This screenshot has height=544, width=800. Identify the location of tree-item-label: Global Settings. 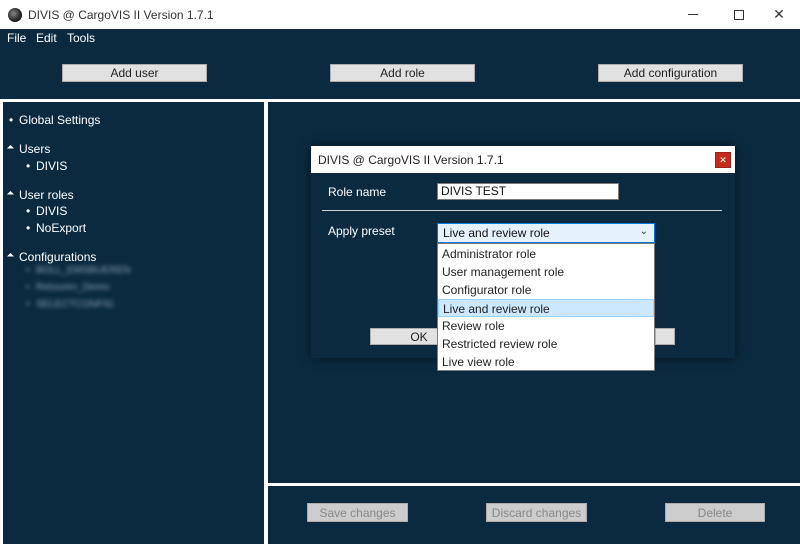
(60, 120).